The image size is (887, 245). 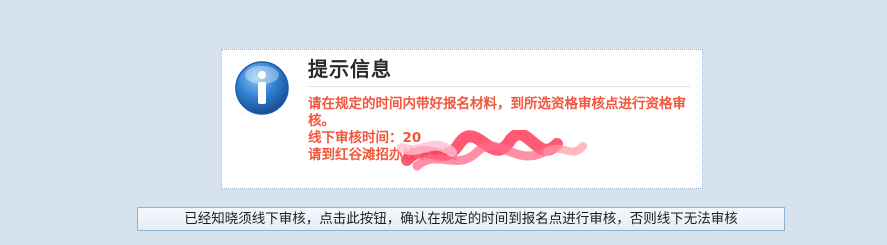 I want to click on notice-title: 提示信息, so click(x=350, y=69).